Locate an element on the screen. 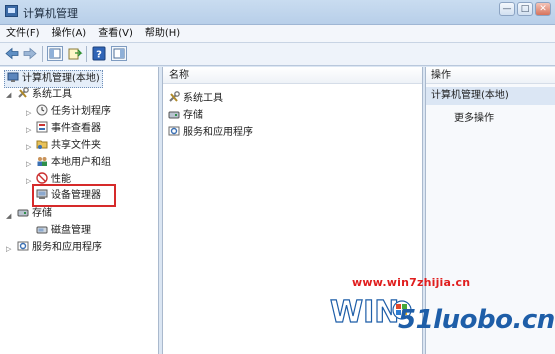  more-actions-link: 更多操作 is located at coordinates (474, 119).